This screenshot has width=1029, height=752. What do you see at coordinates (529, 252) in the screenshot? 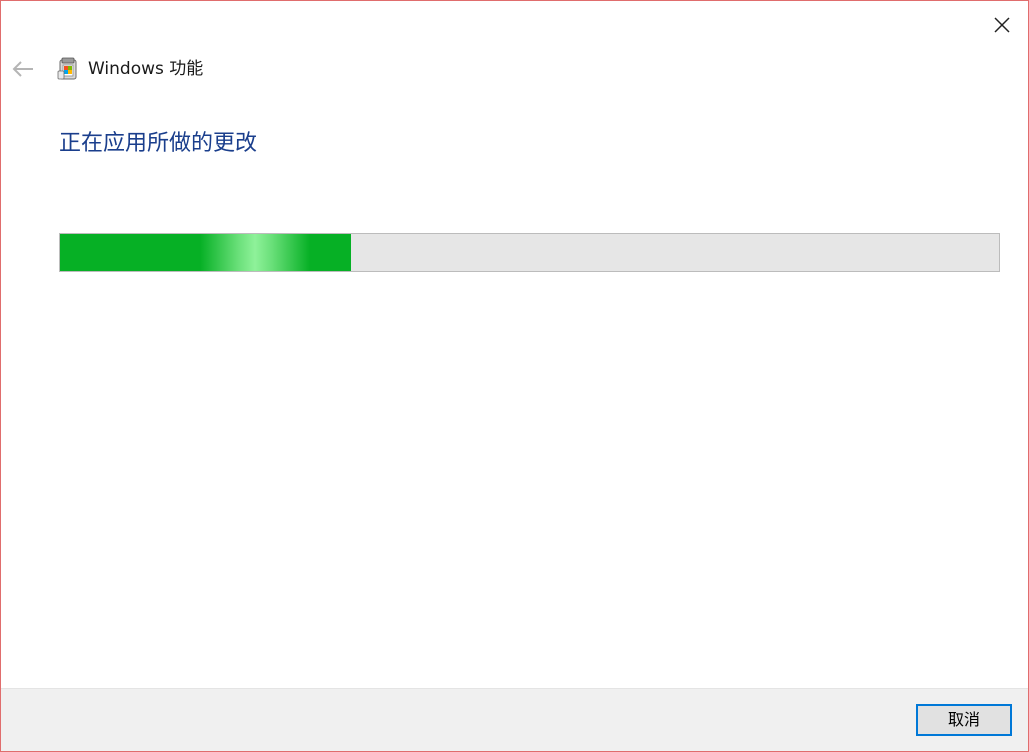
I see `progress-bar` at bounding box center [529, 252].